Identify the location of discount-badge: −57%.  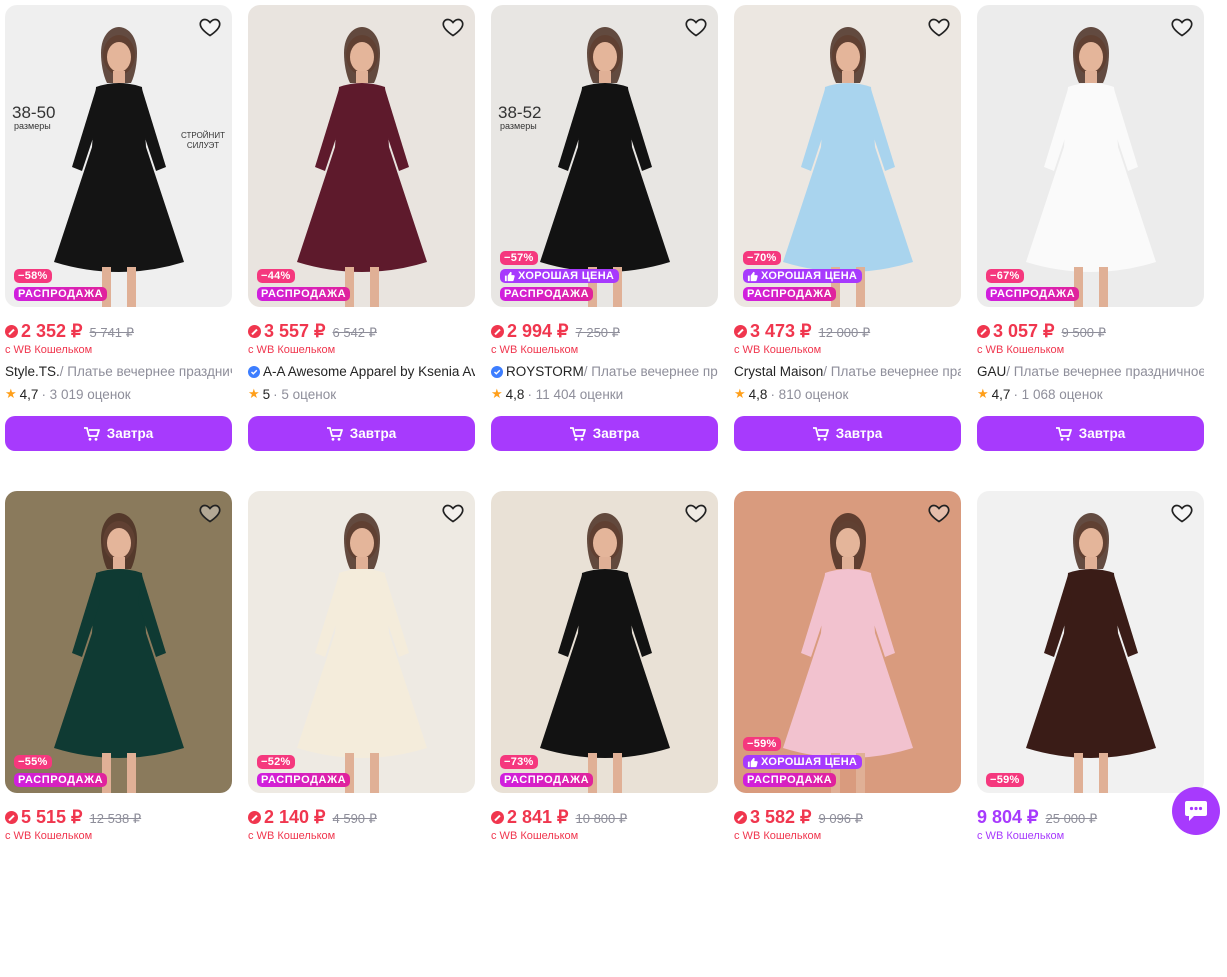
(519, 258).